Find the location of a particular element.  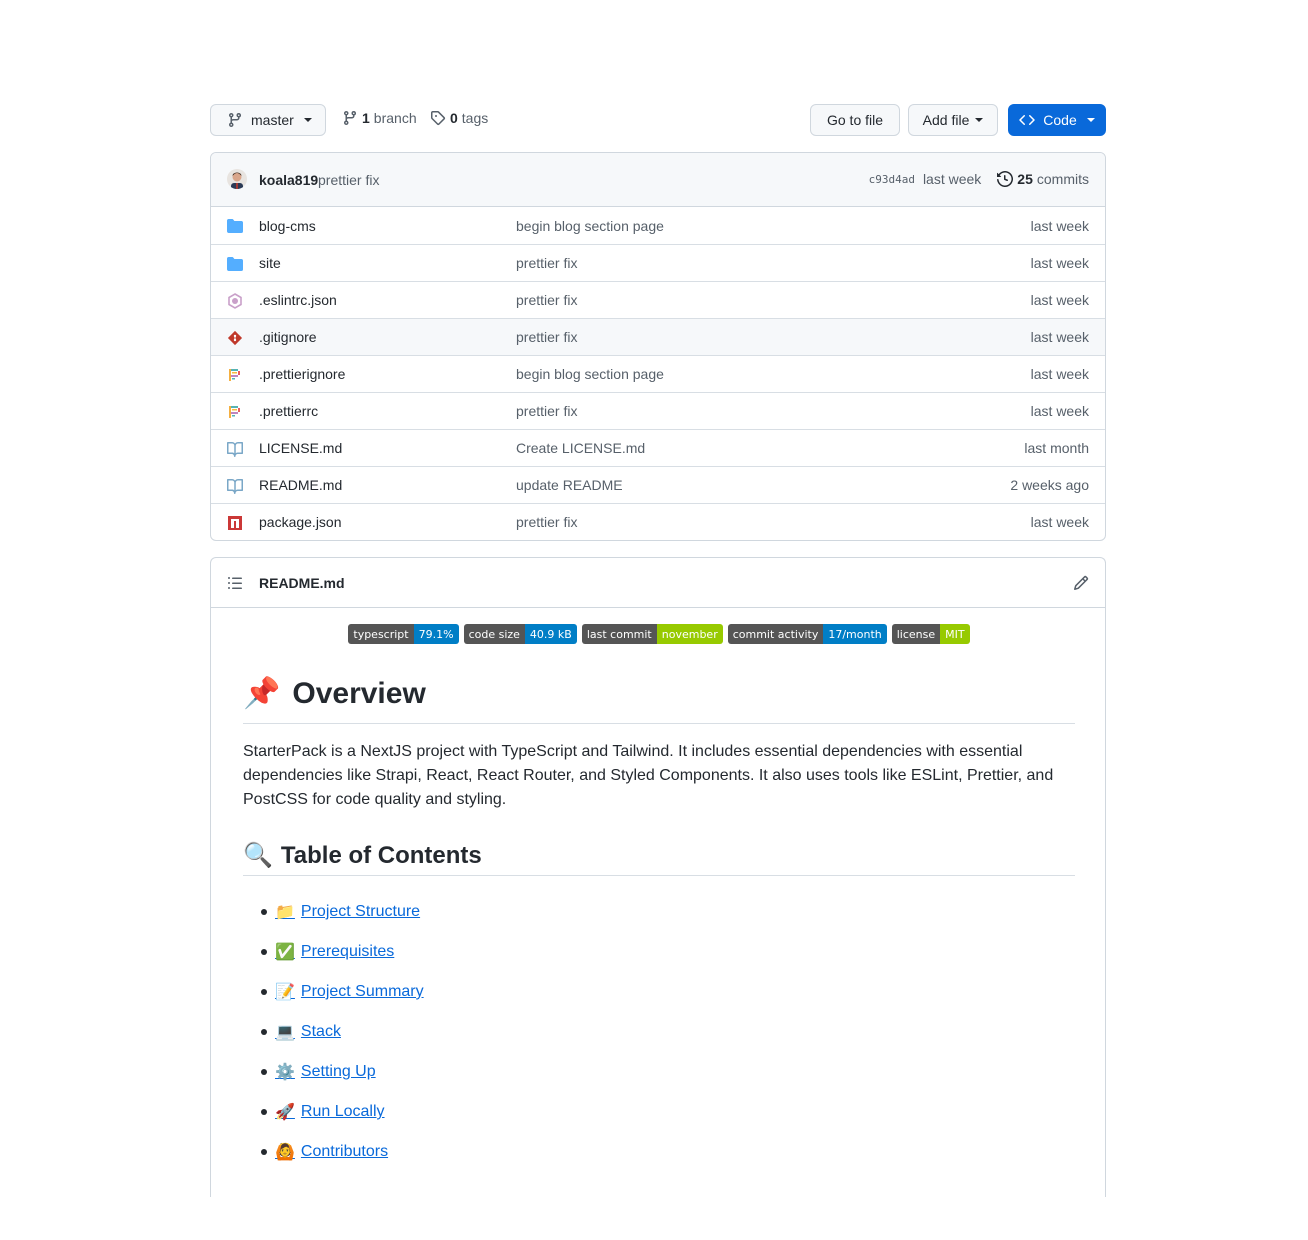

branches-link: 1 branch is located at coordinates (379, 118).